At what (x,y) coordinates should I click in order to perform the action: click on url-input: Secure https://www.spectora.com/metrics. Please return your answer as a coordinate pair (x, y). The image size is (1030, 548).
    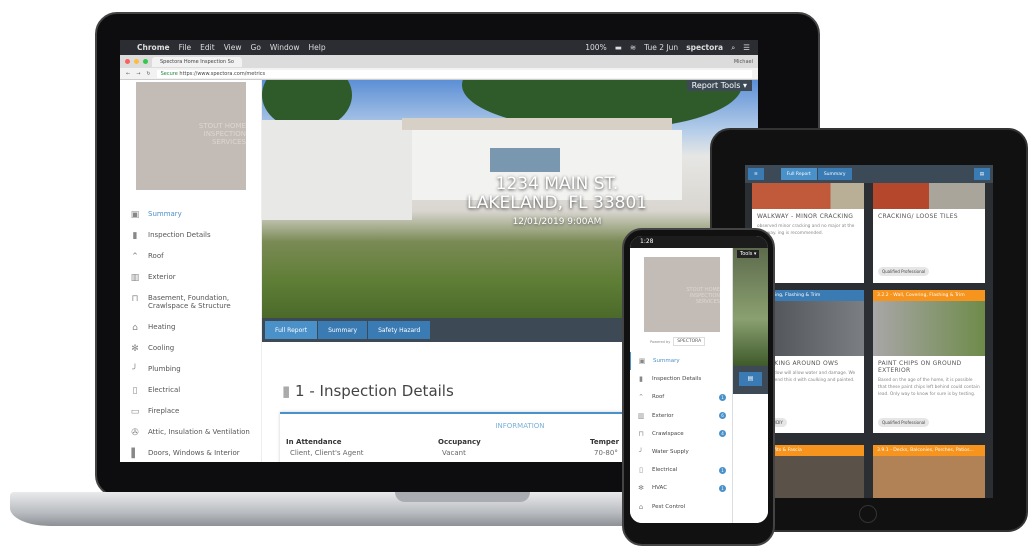
    Looking at the image, I should click on (454, 73).